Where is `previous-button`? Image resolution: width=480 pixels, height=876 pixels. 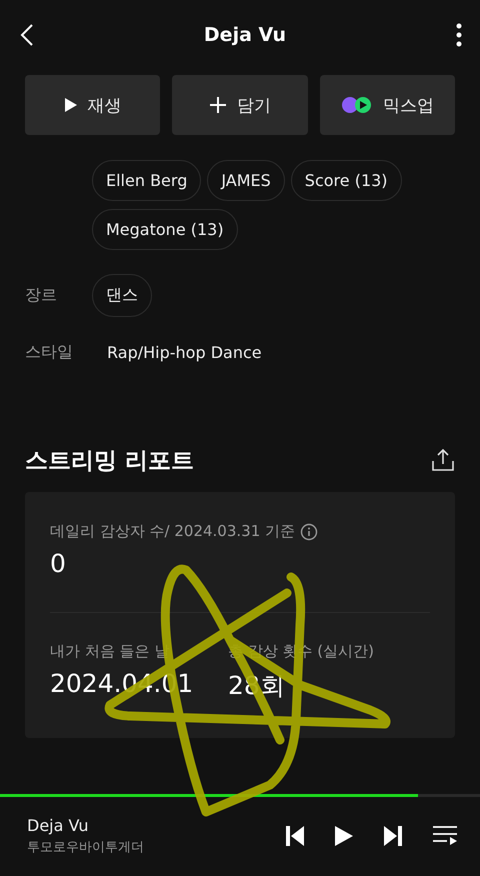 previous-button is located at coordinates (295, 836).